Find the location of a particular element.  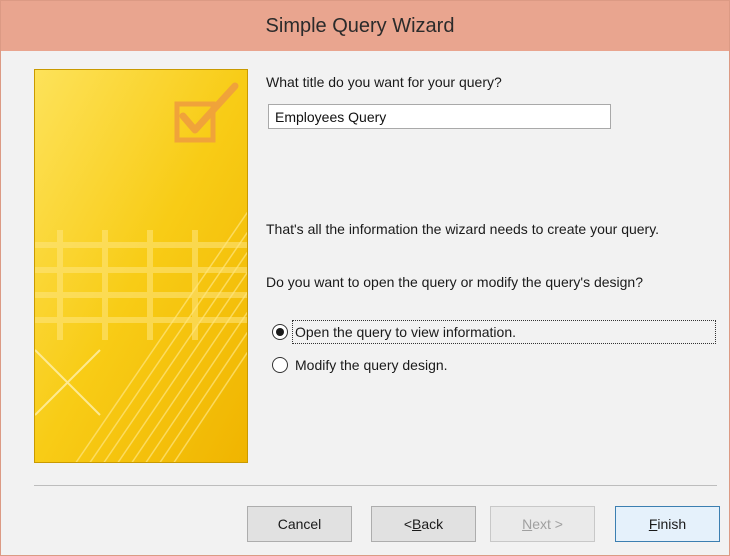

next-rest: ext > is located at coordinates (547, 524).